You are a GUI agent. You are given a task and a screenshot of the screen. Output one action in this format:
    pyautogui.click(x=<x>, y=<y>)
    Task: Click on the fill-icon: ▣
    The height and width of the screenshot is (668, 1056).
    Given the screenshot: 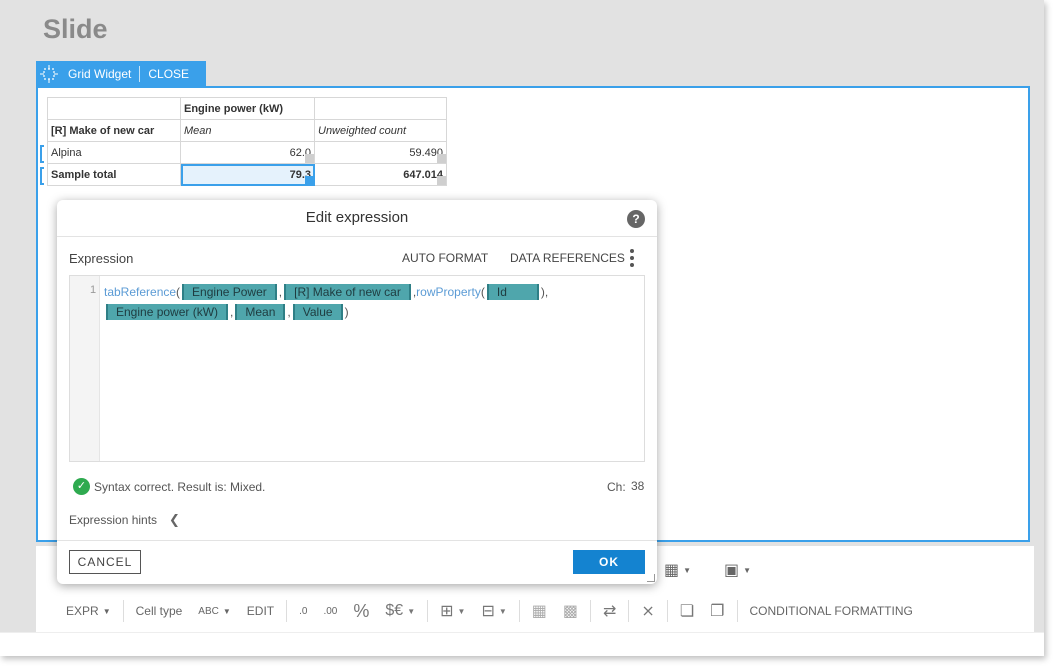 What is the action you would take?
    pyautogui.click(x=732, y=570)
    